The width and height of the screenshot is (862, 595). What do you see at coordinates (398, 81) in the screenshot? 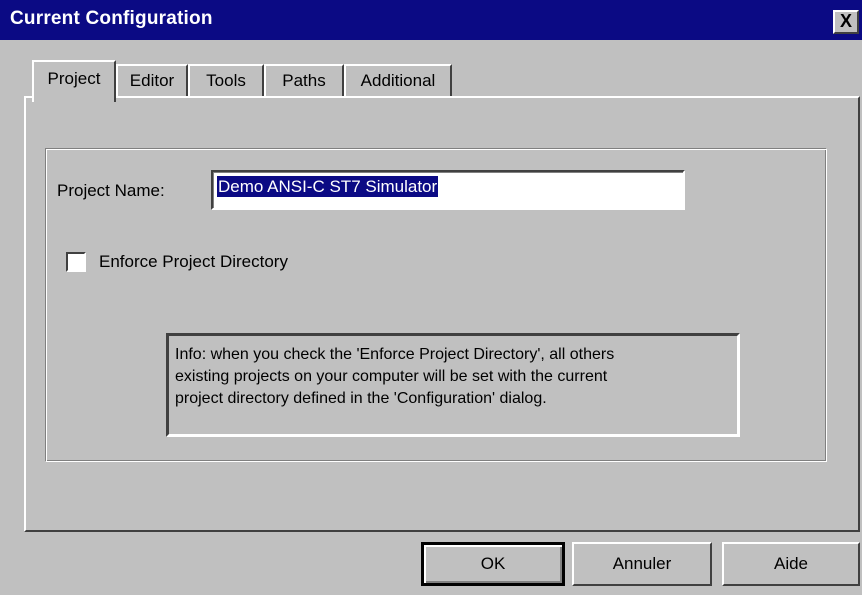
I see `tab-additional: Additional` at bounding box center [398, 81].